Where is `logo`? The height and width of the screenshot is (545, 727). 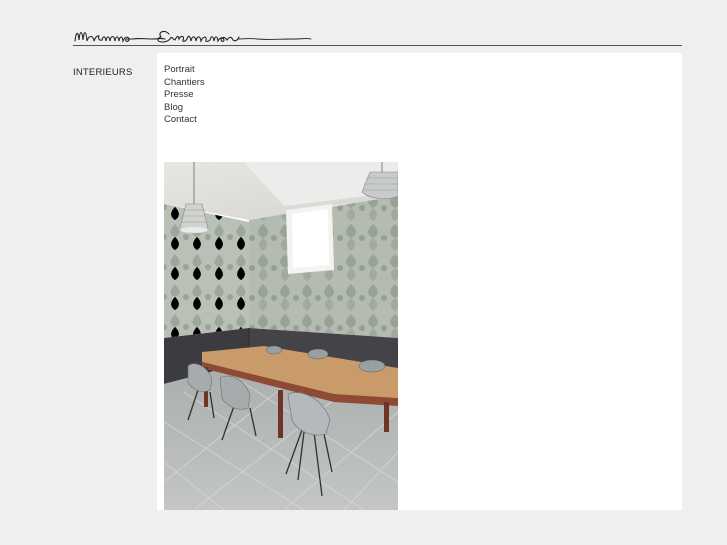
logo is located at coordinates (193, 36).